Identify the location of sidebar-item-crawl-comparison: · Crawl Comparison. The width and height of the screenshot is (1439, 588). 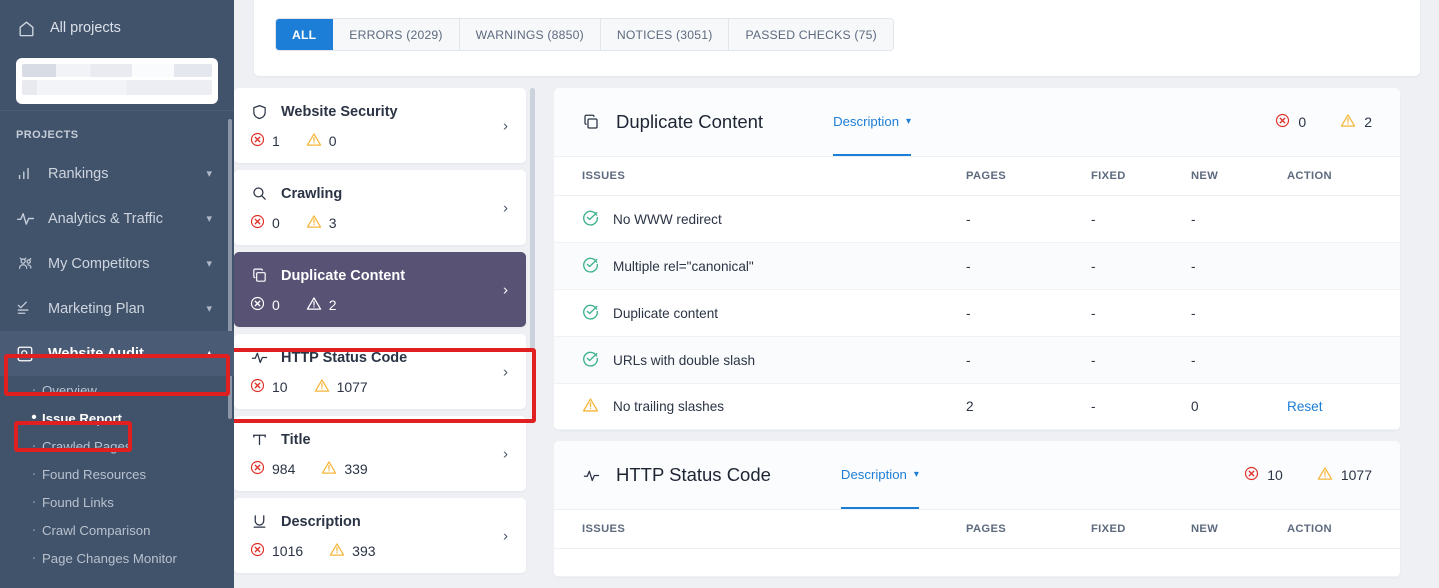
(117, 530).